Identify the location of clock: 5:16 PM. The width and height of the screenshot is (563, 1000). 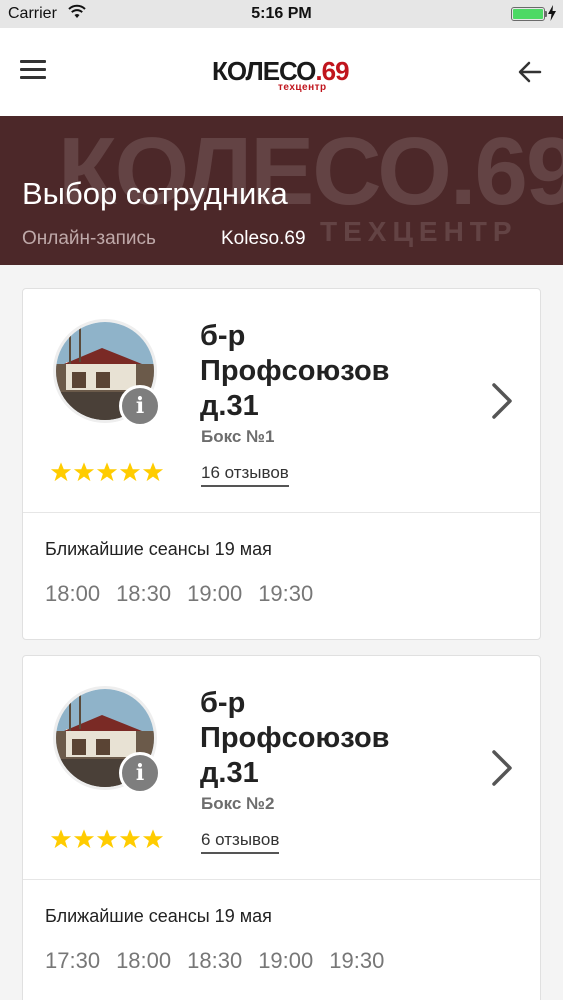
(281, 13).